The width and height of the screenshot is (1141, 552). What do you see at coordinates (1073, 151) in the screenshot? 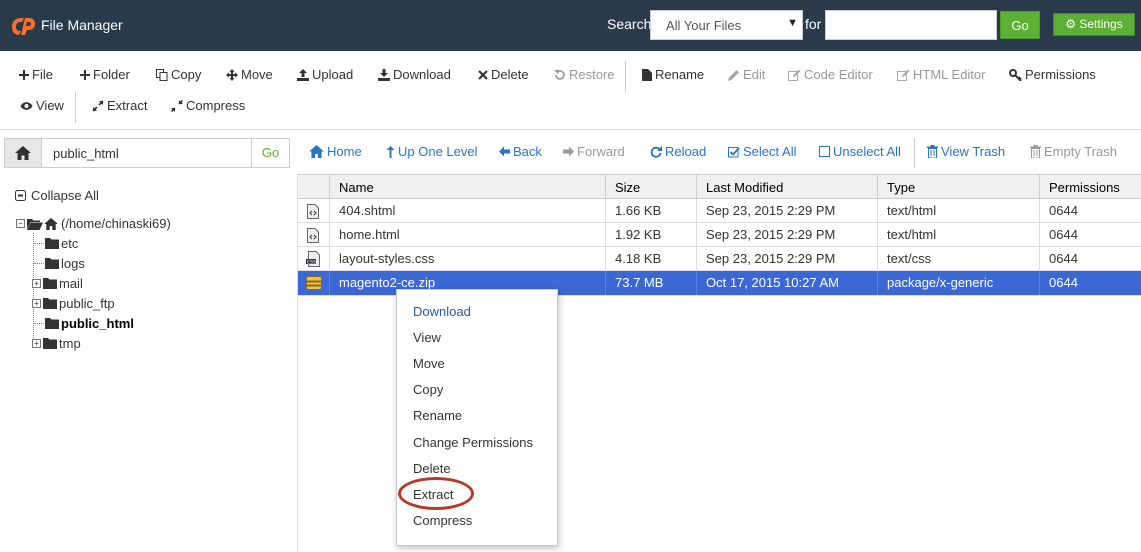
I see `empty-trash-button: Empty Trash` at bounding box center [1073, 151].